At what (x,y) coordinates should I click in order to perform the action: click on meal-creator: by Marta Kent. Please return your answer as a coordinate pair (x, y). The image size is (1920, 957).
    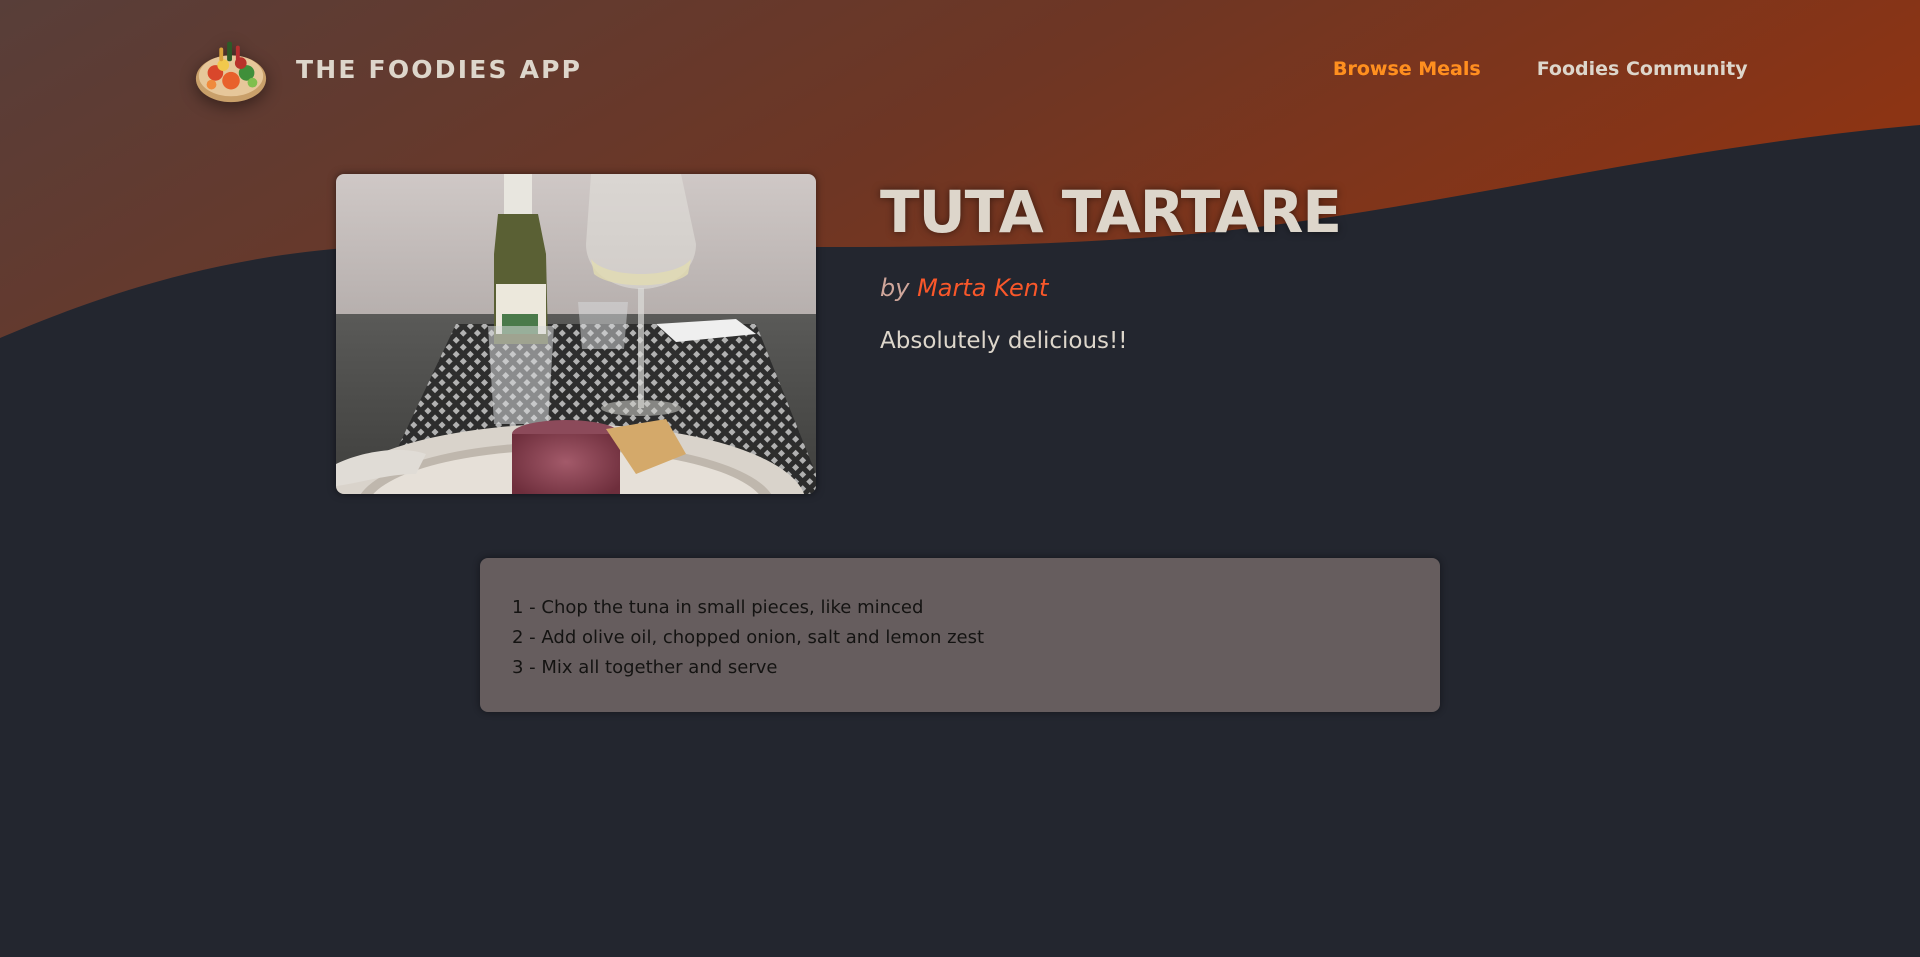
    Looking at the image, I should click on (964, 288).